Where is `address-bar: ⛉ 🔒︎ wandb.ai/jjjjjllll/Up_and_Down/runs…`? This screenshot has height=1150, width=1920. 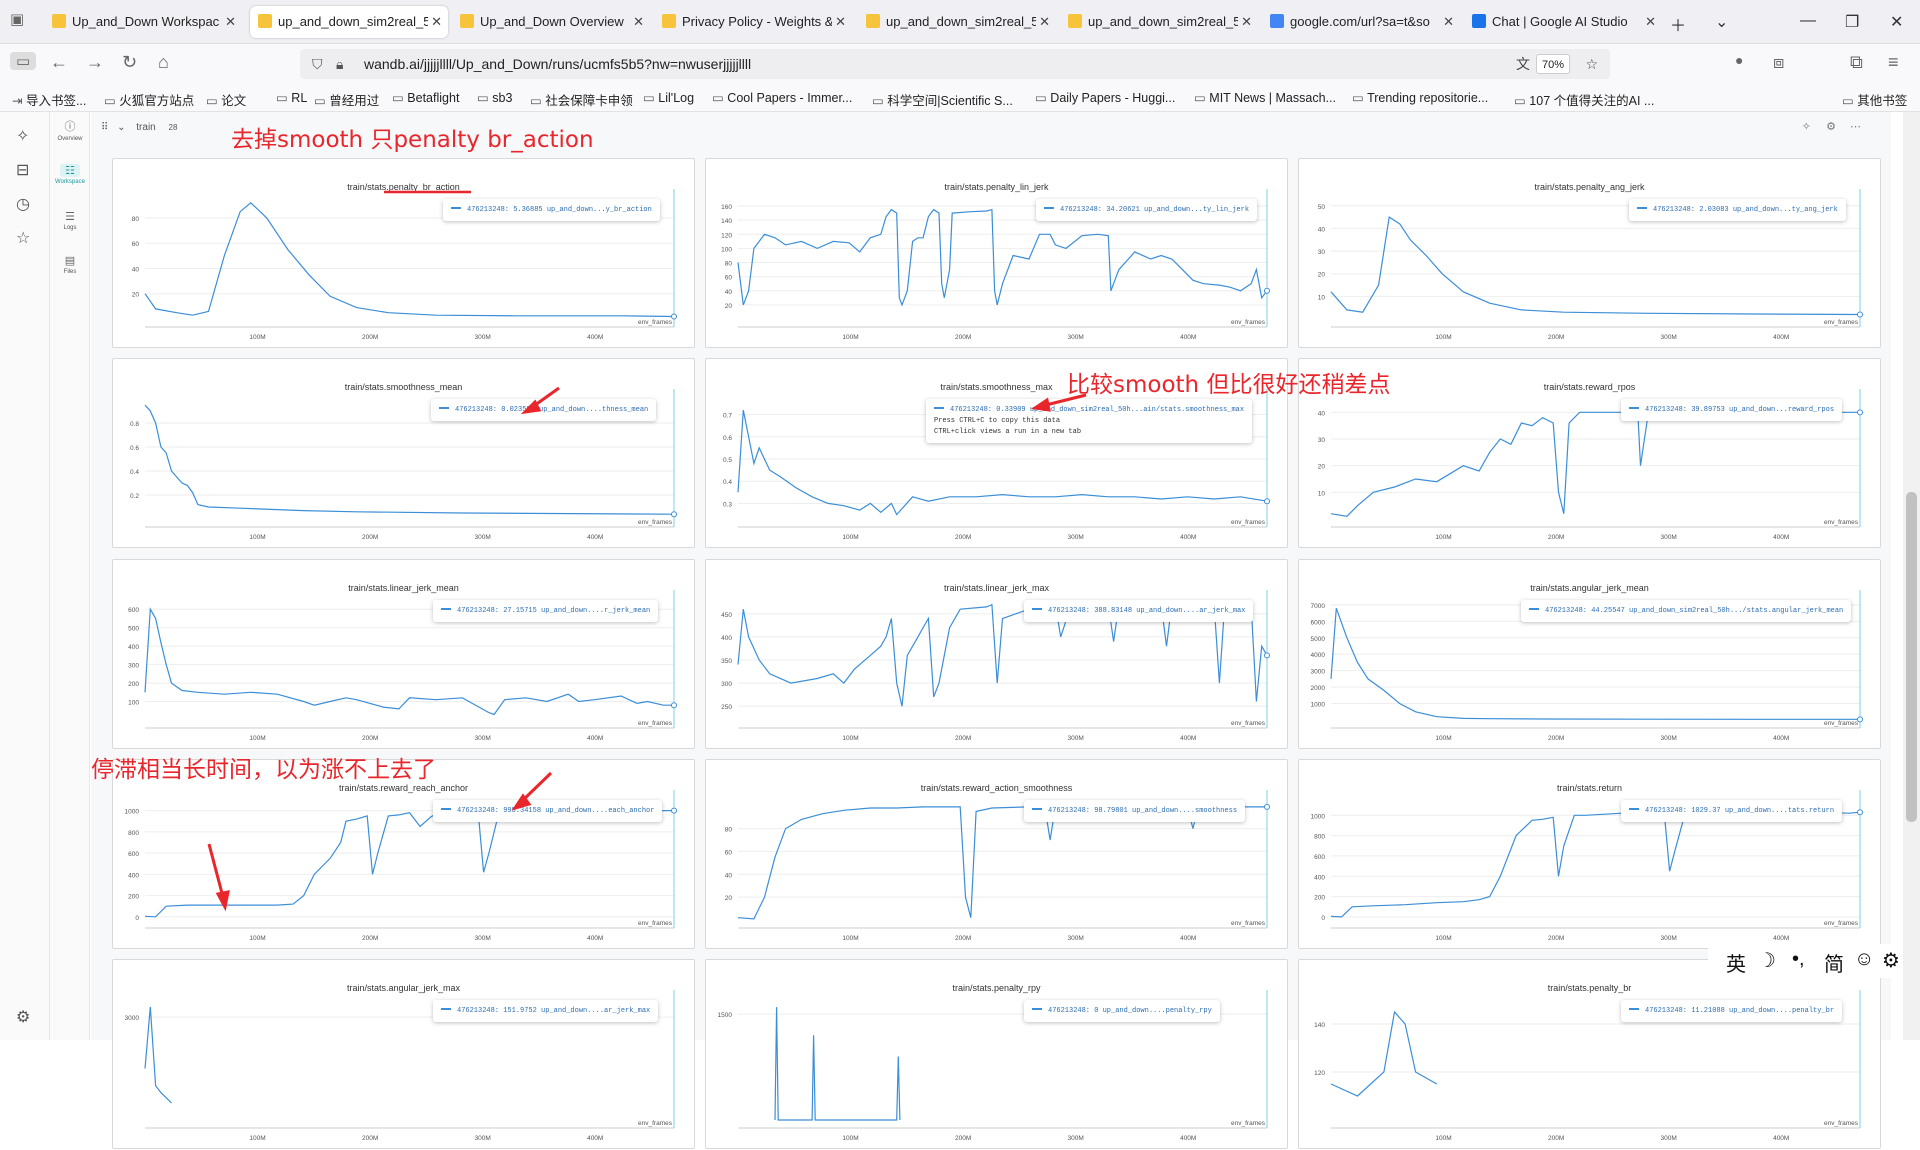
address-bar: ⛉ 🔒︎ wandb.ai/jjjjjllll/Up_and_Down/runs… is located at coordinates (955, 64).